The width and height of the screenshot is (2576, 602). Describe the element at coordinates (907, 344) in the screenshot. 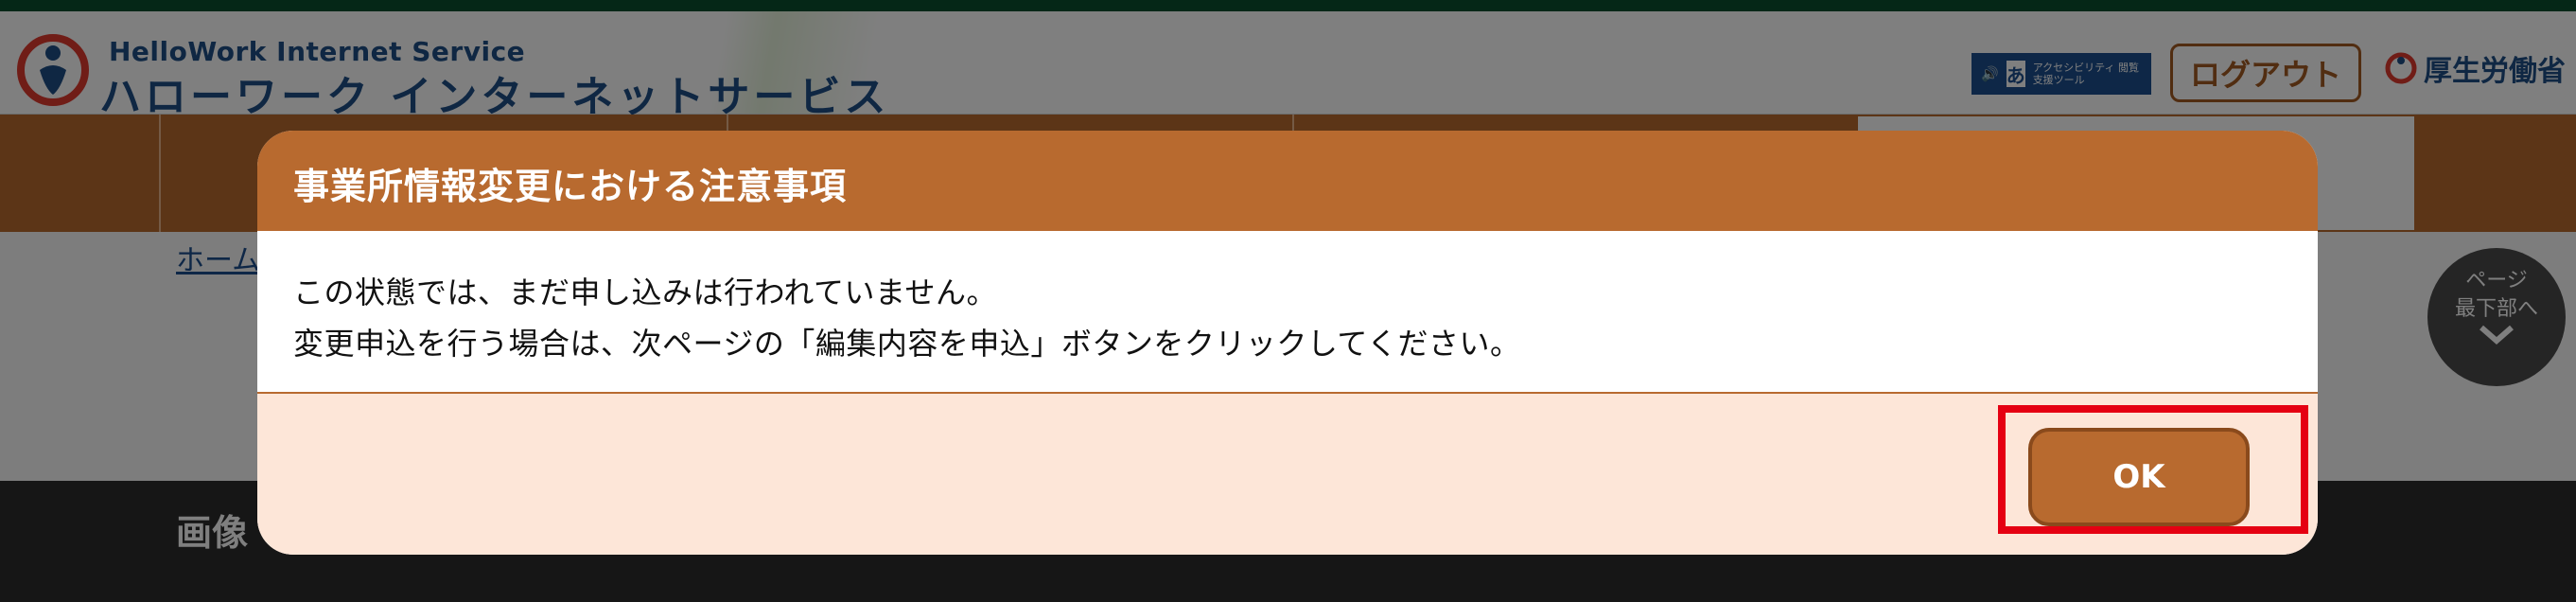

I see `dialog-message-line2: 変更申込を行う場合は、次ページの「編集内容を申込」ボタンをクリックしてください。` at that location.